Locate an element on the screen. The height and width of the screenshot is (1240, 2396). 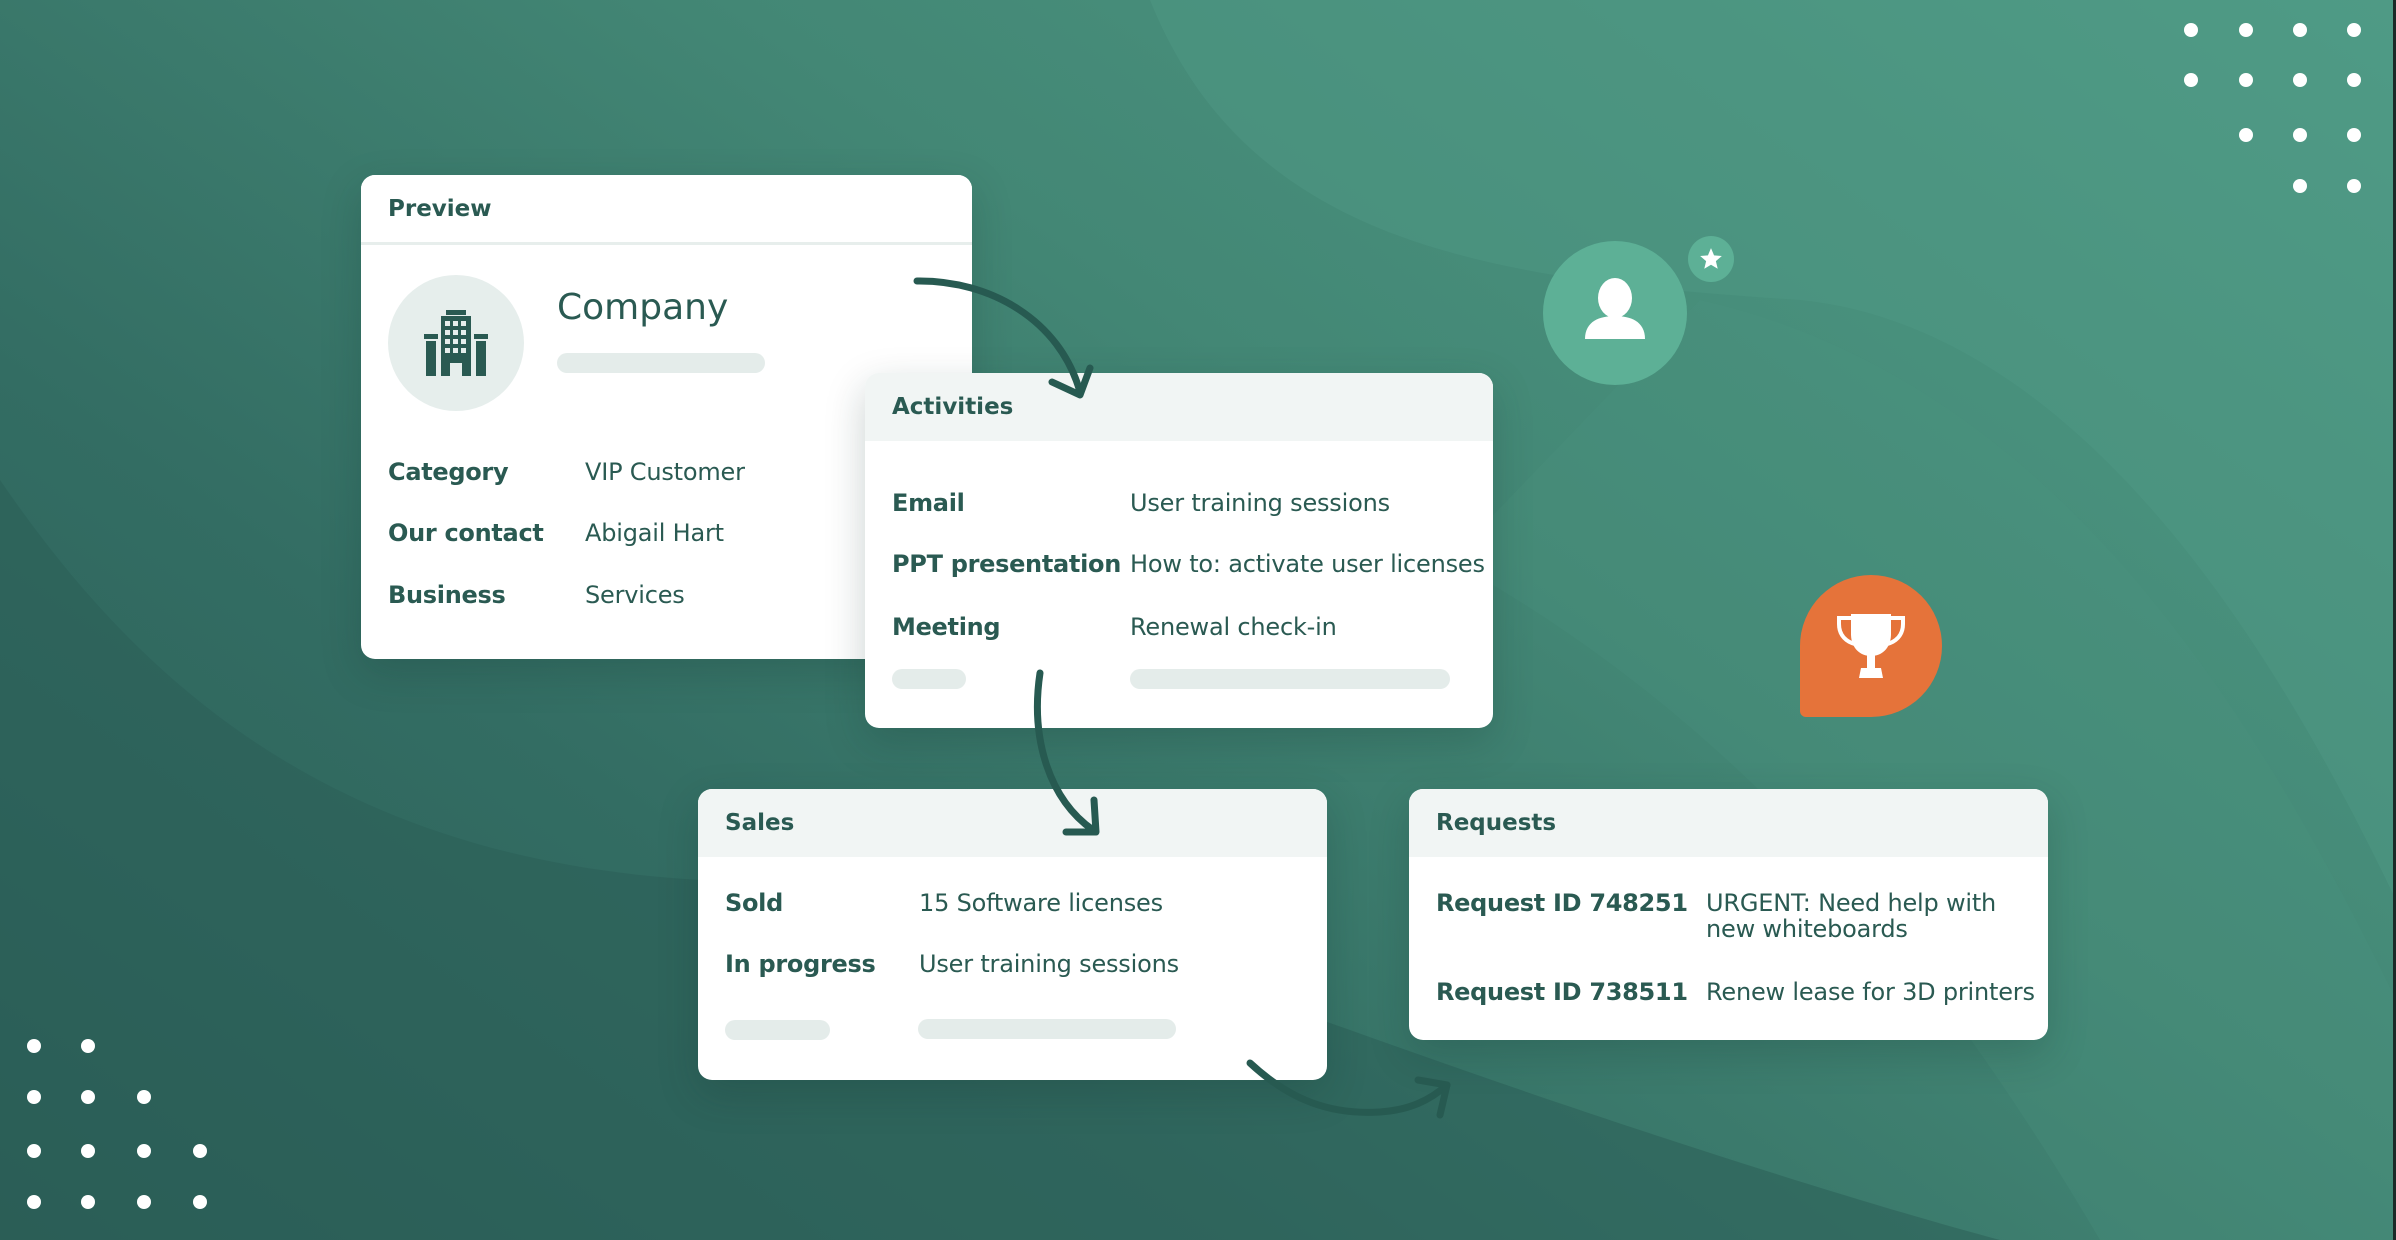
star-badge is located at coordinates (1711, 259).